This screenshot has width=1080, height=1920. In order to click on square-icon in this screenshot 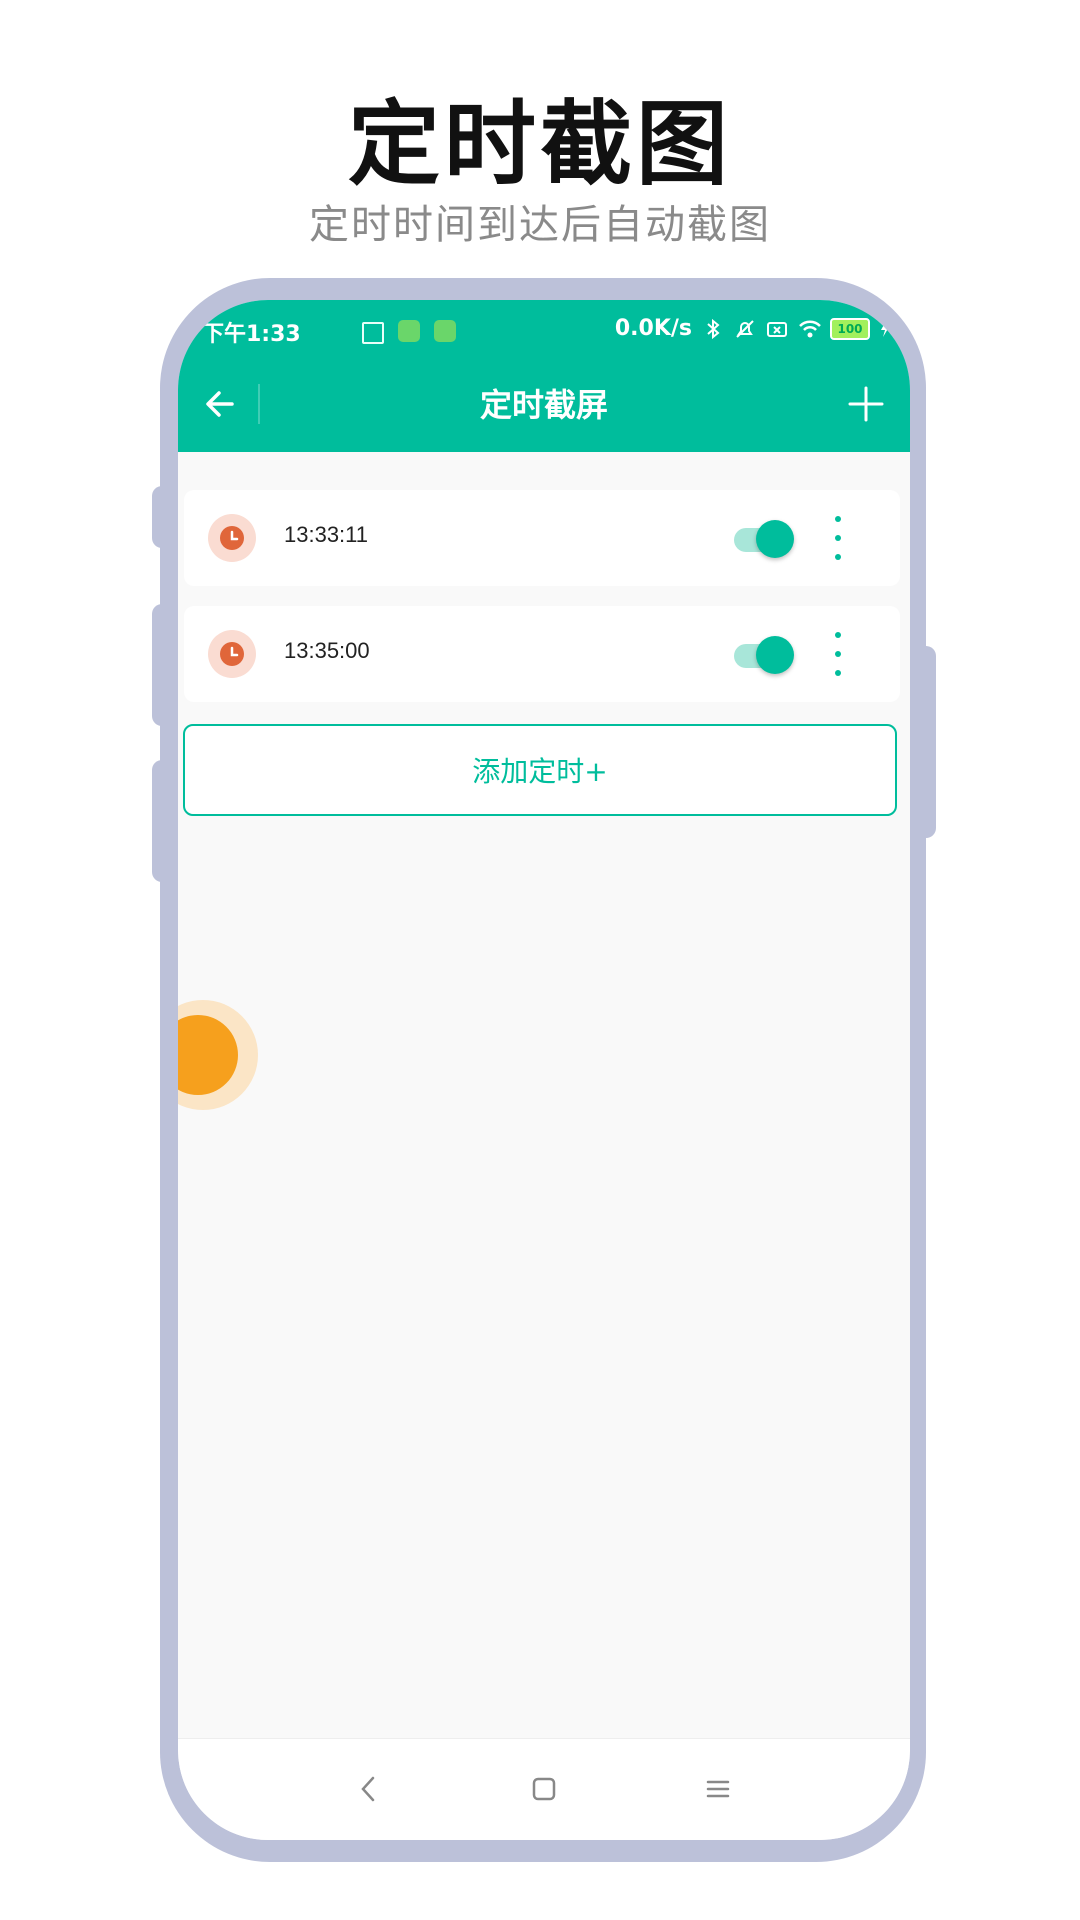, I will do `click(544, 1789)`.